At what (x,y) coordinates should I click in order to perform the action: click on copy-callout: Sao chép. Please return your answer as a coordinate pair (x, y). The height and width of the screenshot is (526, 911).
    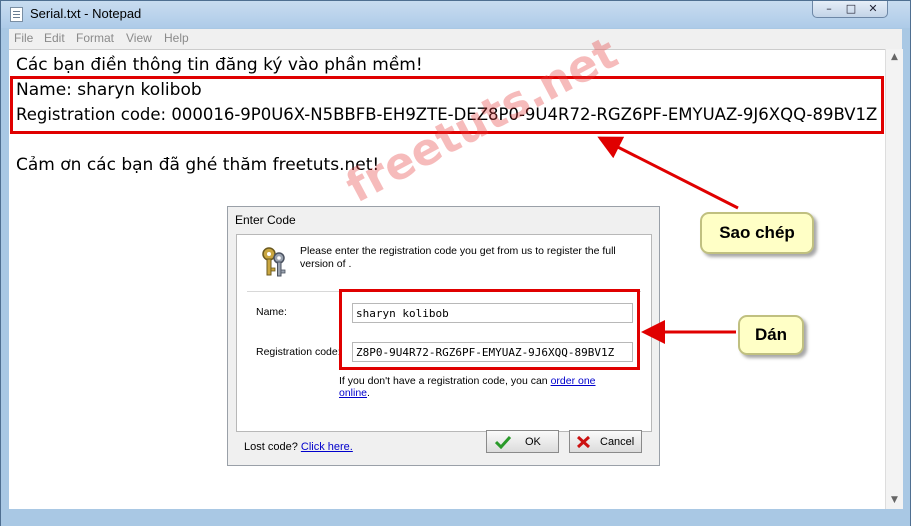
    Looking at the image, I should click on (757, 233).